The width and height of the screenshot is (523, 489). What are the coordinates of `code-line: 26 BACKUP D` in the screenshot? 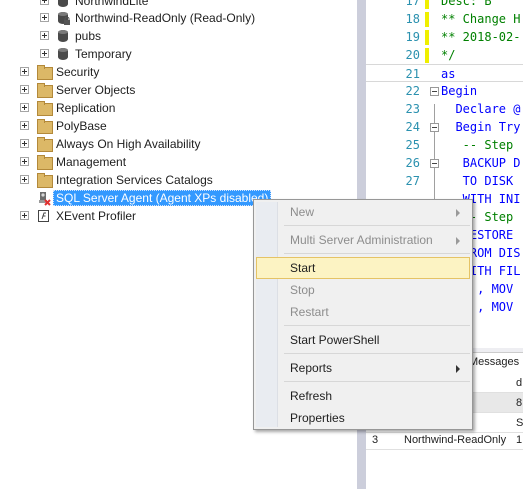 It's located at (463, 163).